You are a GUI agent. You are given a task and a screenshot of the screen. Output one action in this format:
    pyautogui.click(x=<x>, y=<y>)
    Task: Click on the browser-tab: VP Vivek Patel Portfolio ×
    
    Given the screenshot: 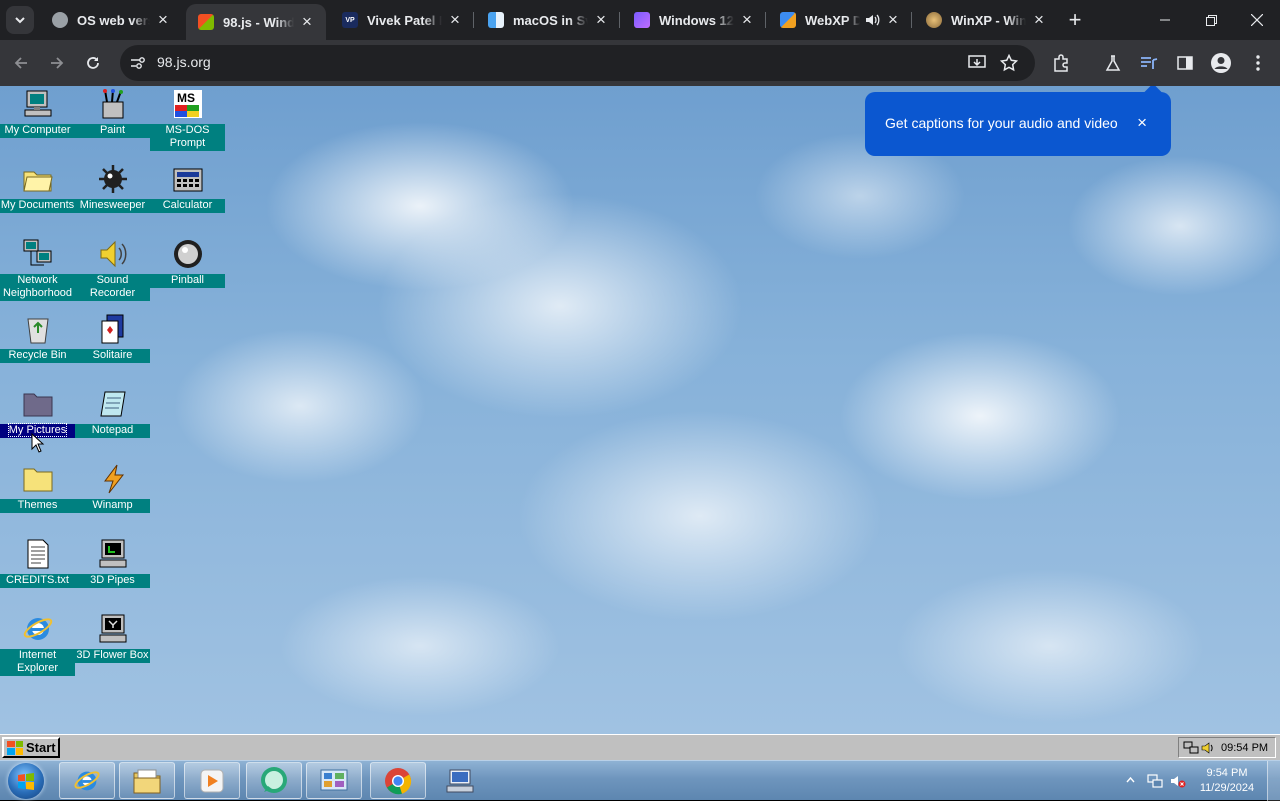 What is the action you would take?
    pyautogui.click(x=402, y=20)
    